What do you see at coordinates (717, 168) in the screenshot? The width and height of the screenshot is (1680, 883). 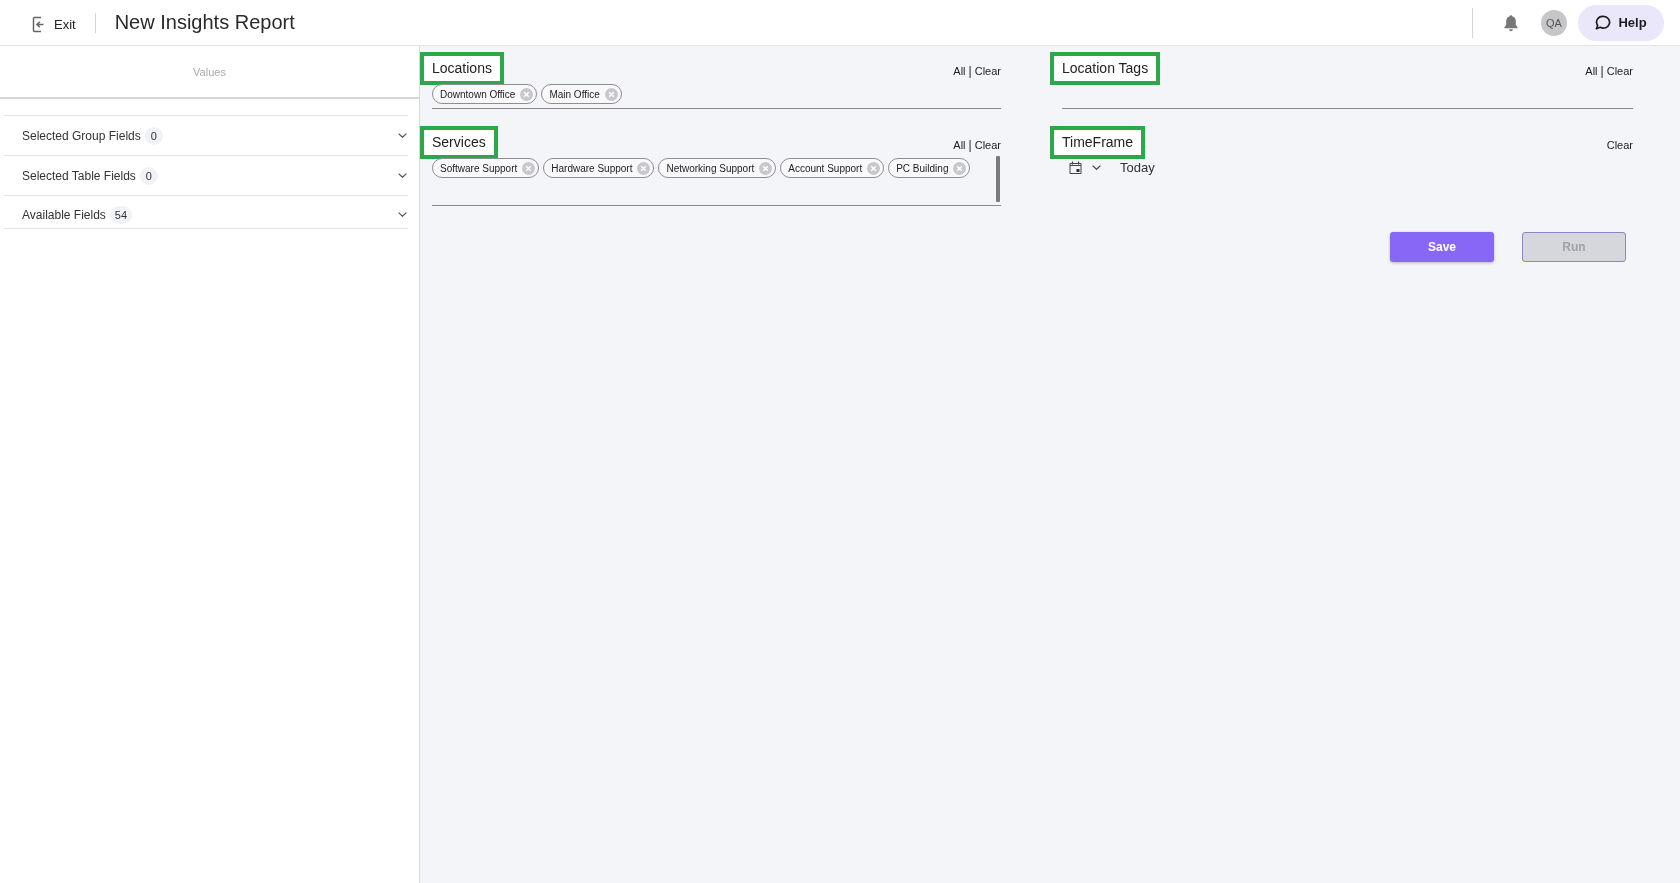 I see `filter-chip: Networking Support` at bounding box center [717, 168].